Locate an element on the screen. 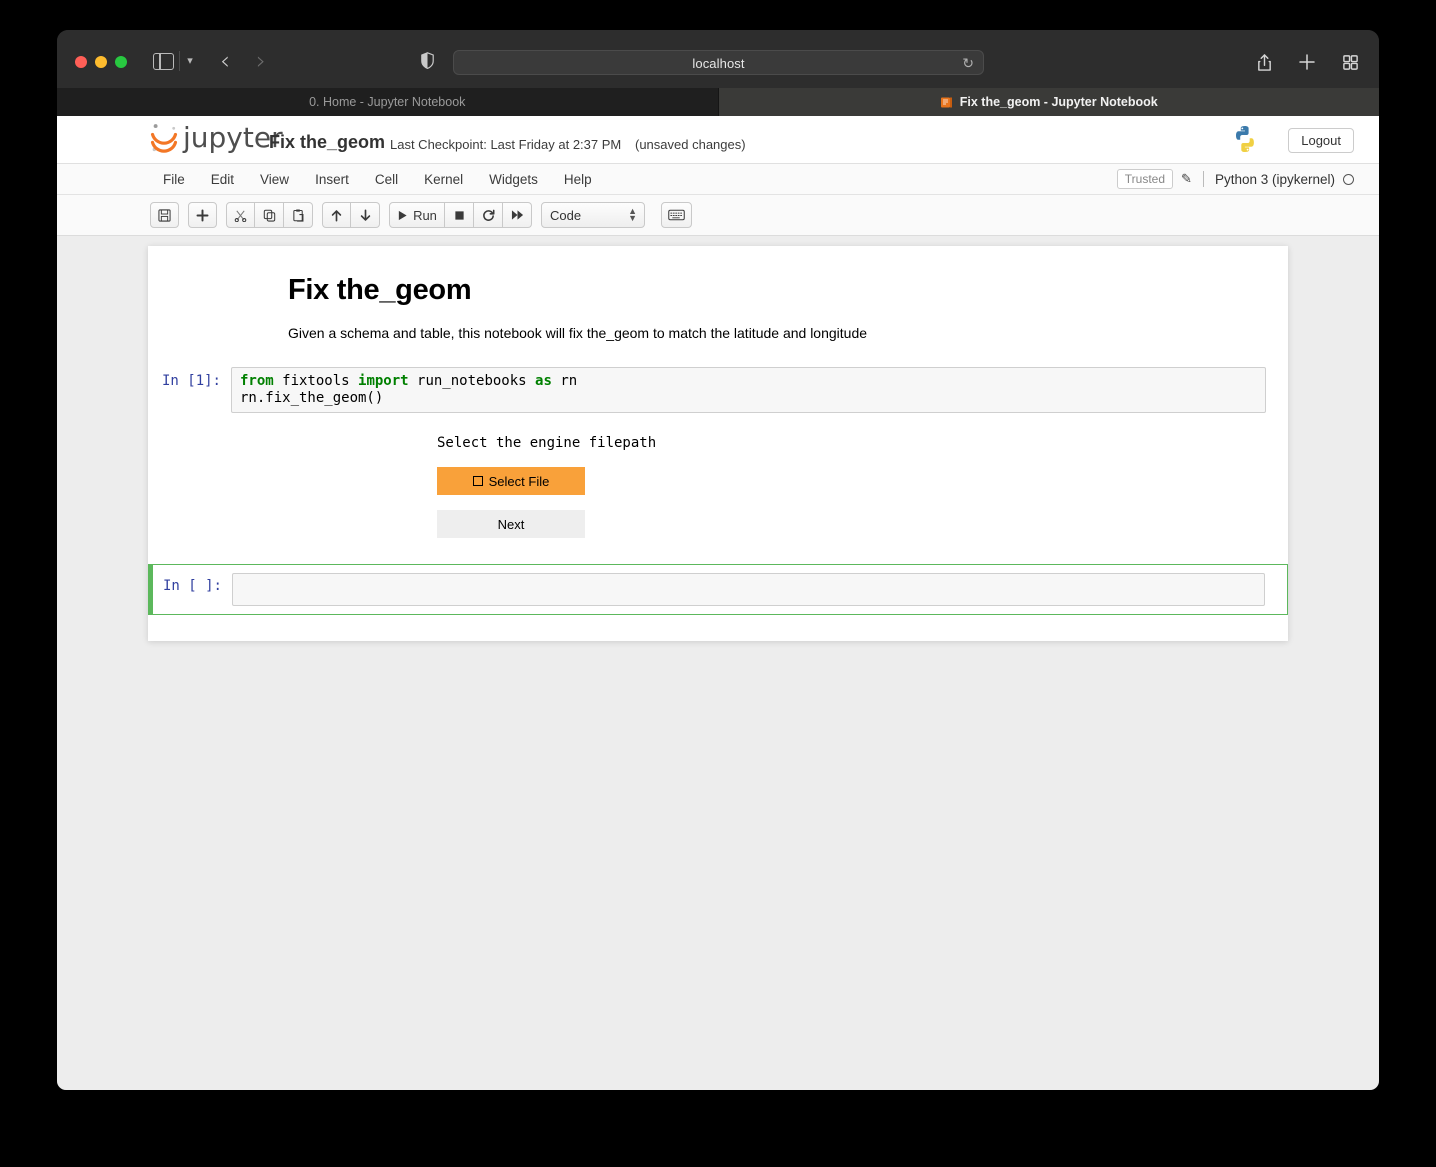  forward-button: › is located at coordinates (261, 61).